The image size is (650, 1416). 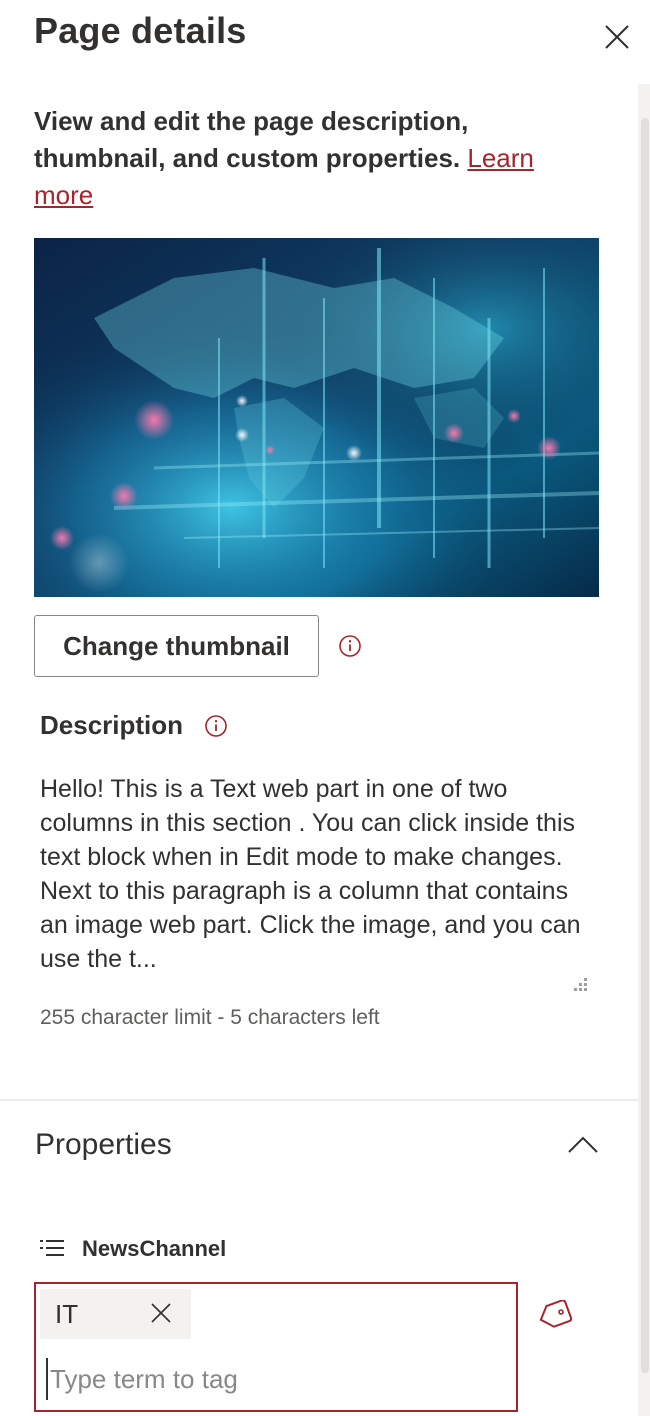 What do you see at coordinates (579, 985) in the screenshot?
I see `resize-grip-icon` at bounding box center [579, 985].